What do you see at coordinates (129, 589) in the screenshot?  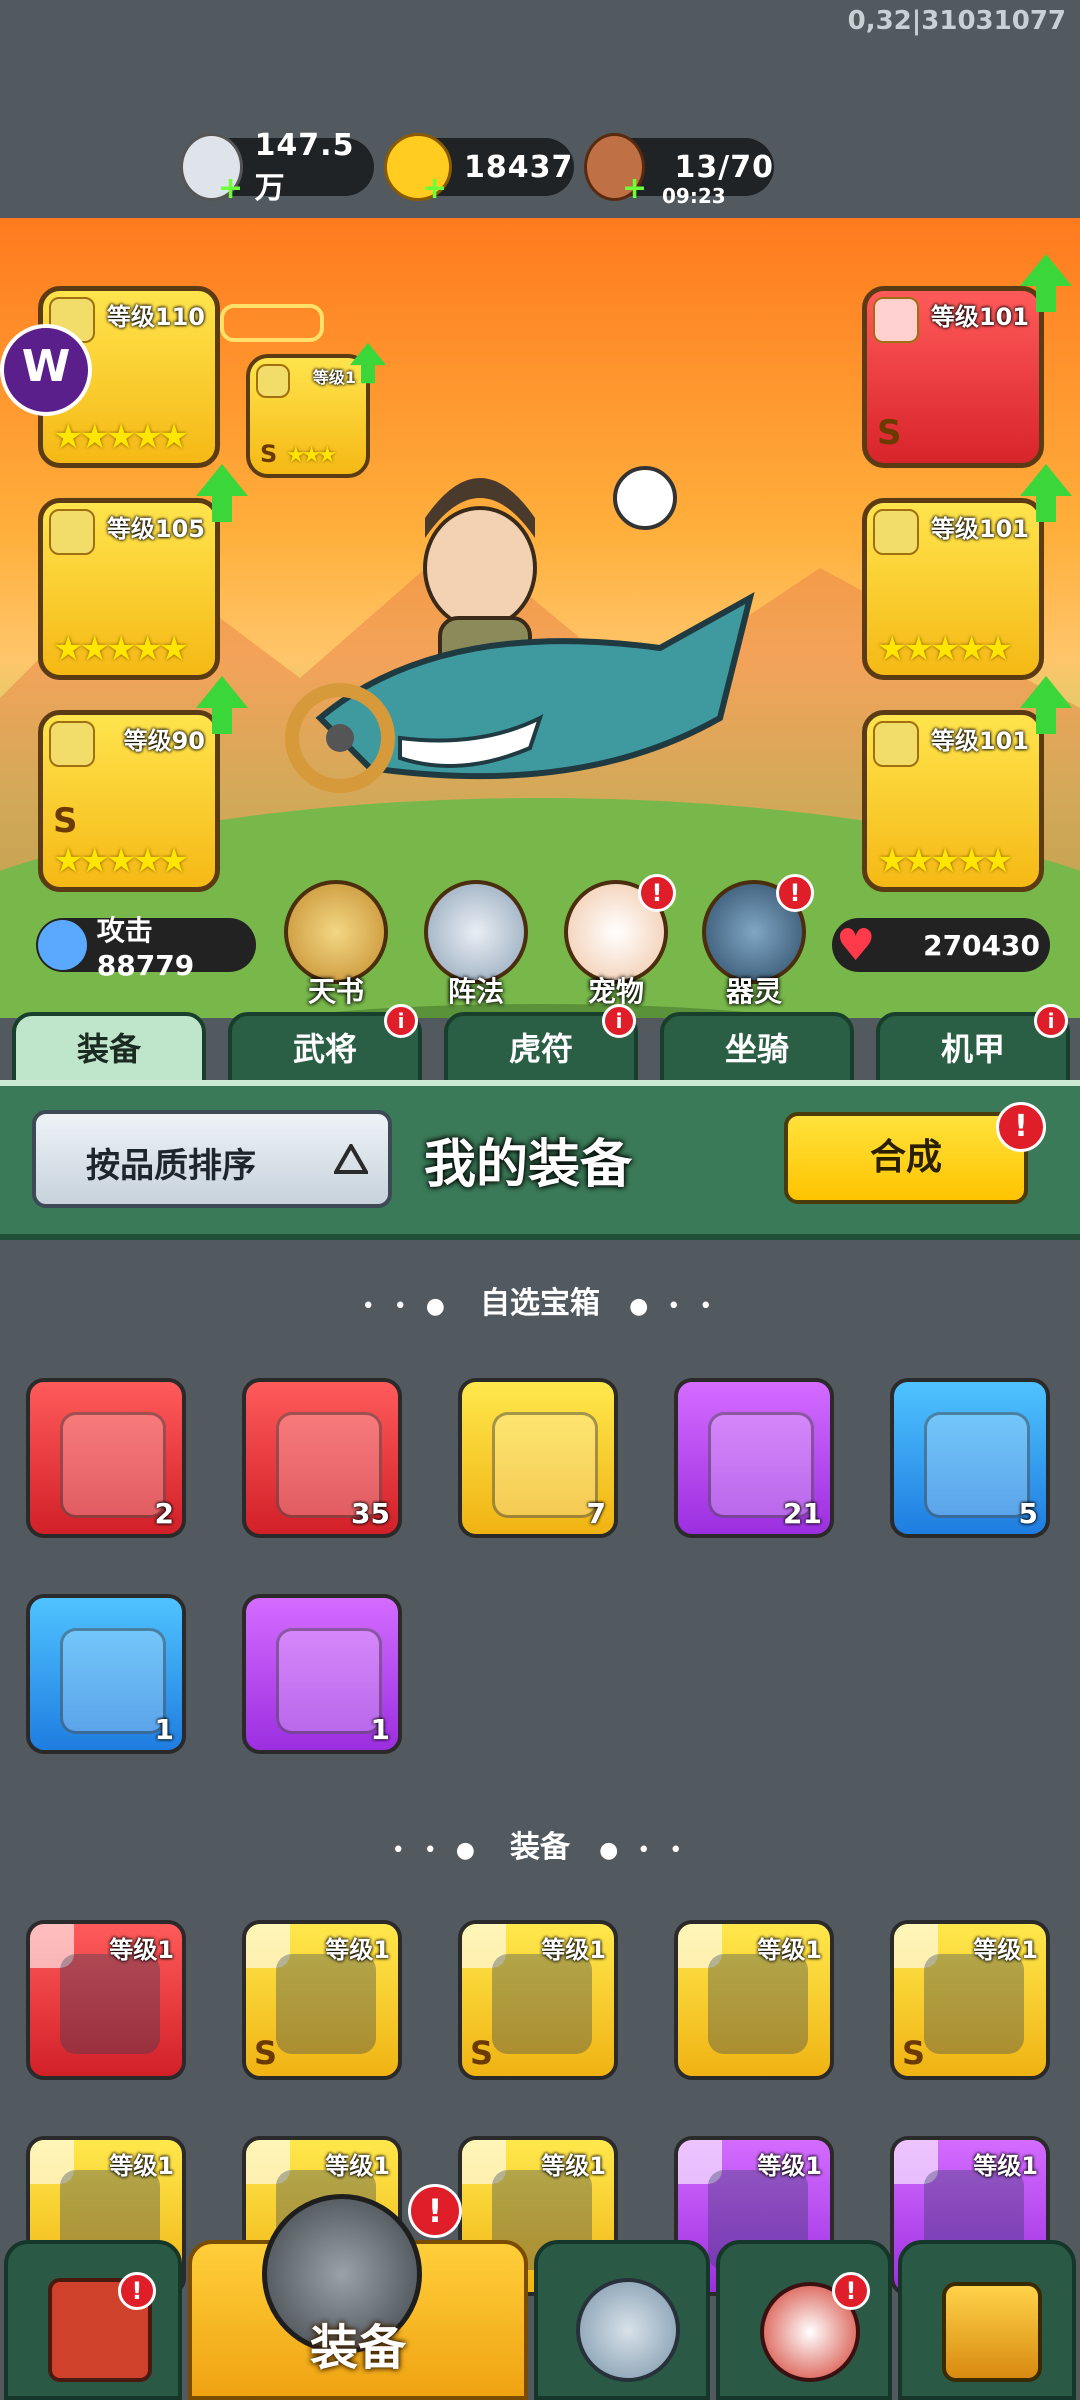 I see `equip-slot-accessory: 等级105 ★★★★★` at bounding box center [129, 589].